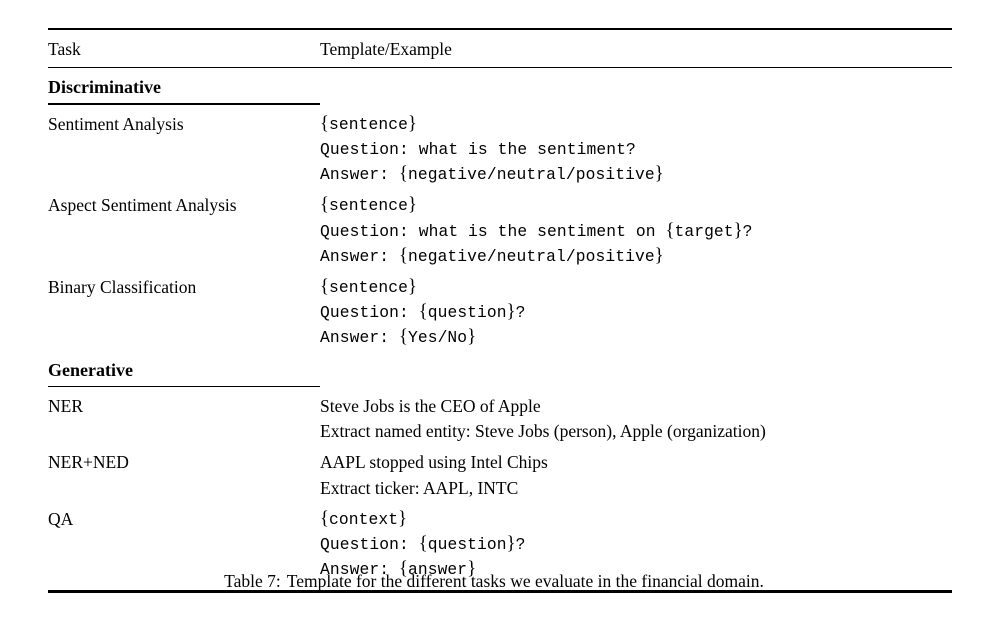 The height and width of the screenshot is (617, 988). Describe the element at coordinates (61, 518) in the screenshot. I see `task-name: QA` at that location.